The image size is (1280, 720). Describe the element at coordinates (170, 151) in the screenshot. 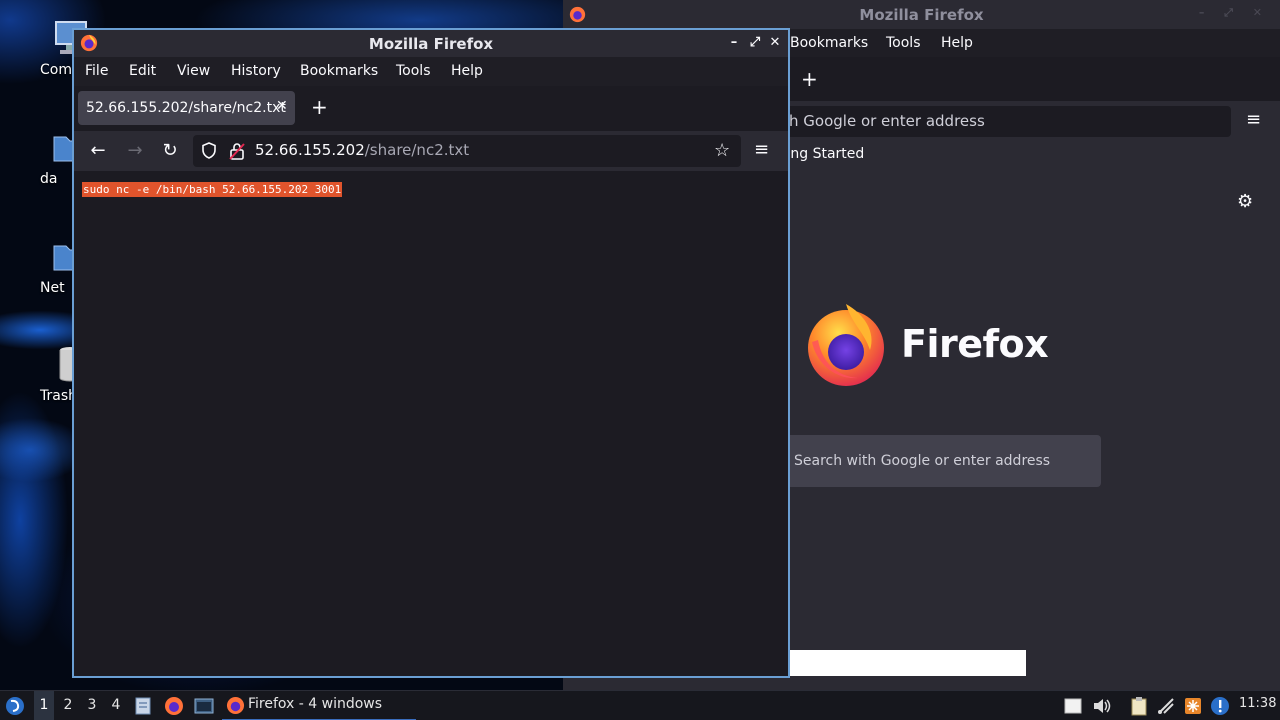

I see `reload-button: ↻` at that location.